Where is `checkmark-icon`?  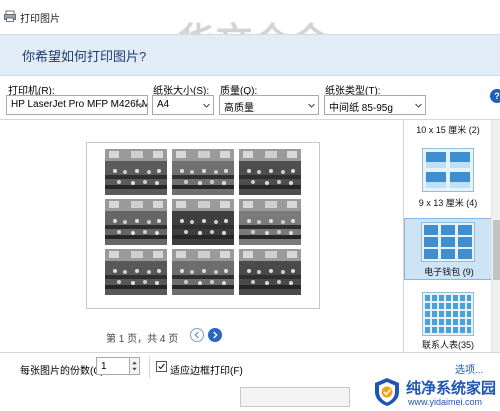 checkmark-icon is located at coordinates (161, 366).